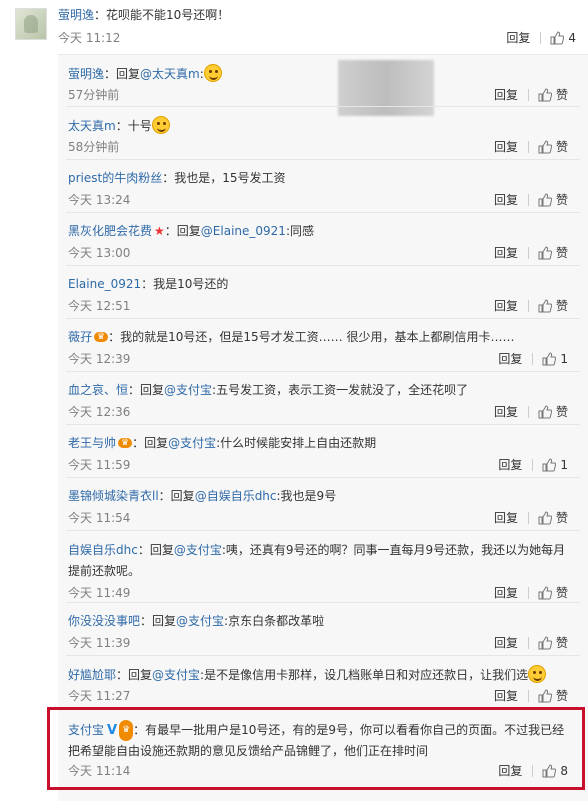 This screenshot has height=801, width=588. Describe the element at coordinates (113, 496) in the screenshot. I see `reply-username: 墨锦倾城染青衣ll` at that location.